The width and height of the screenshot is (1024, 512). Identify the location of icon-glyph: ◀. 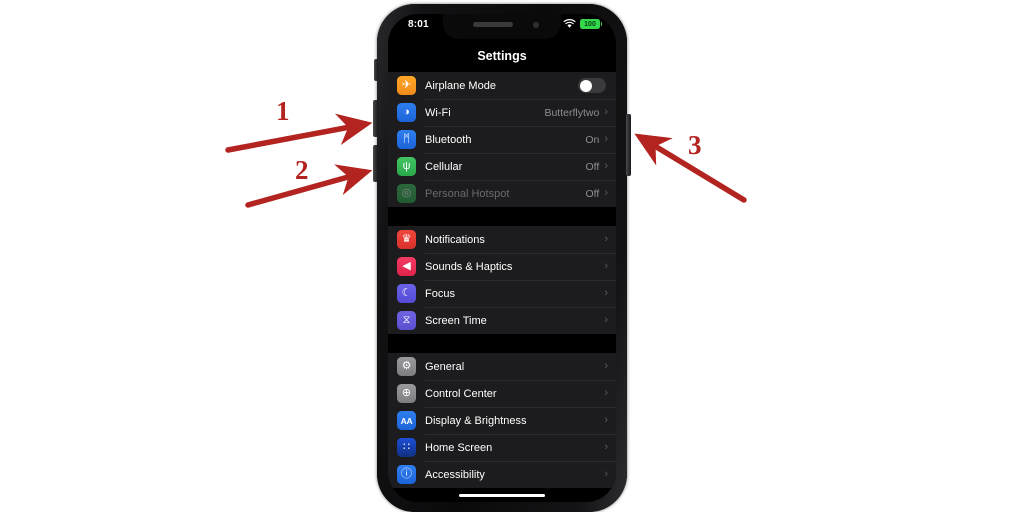
(406, 266).